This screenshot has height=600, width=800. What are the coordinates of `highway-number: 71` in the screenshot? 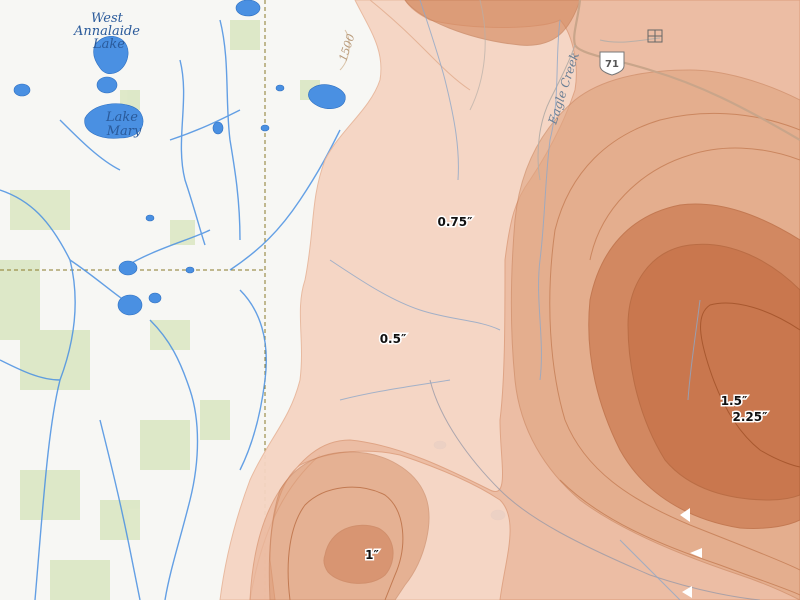 It's located at (612, 64).